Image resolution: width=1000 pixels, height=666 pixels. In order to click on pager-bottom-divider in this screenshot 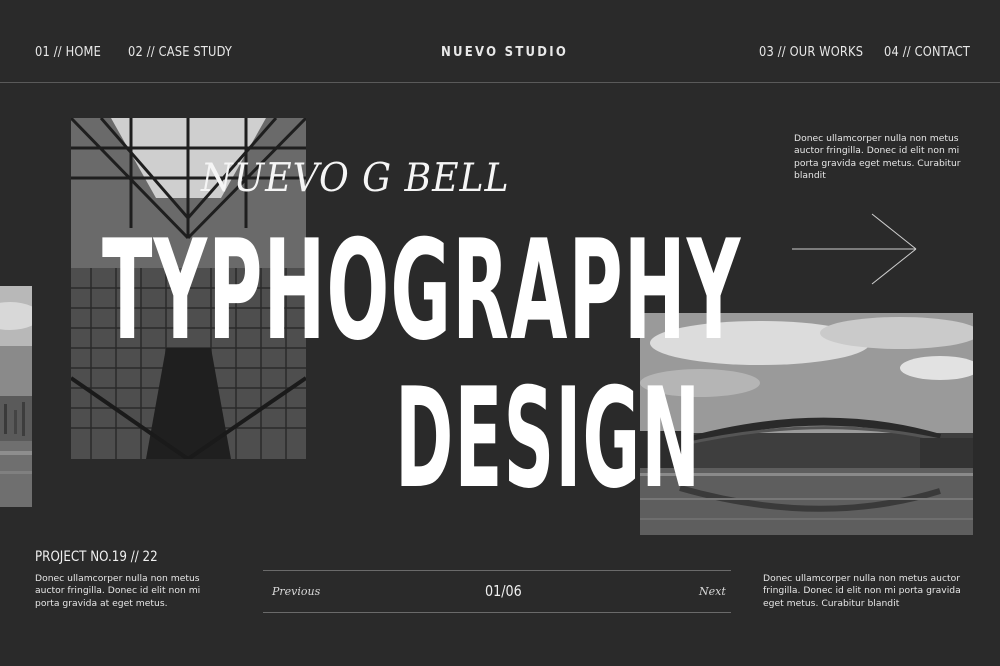, I will do `click(497, 612)`.